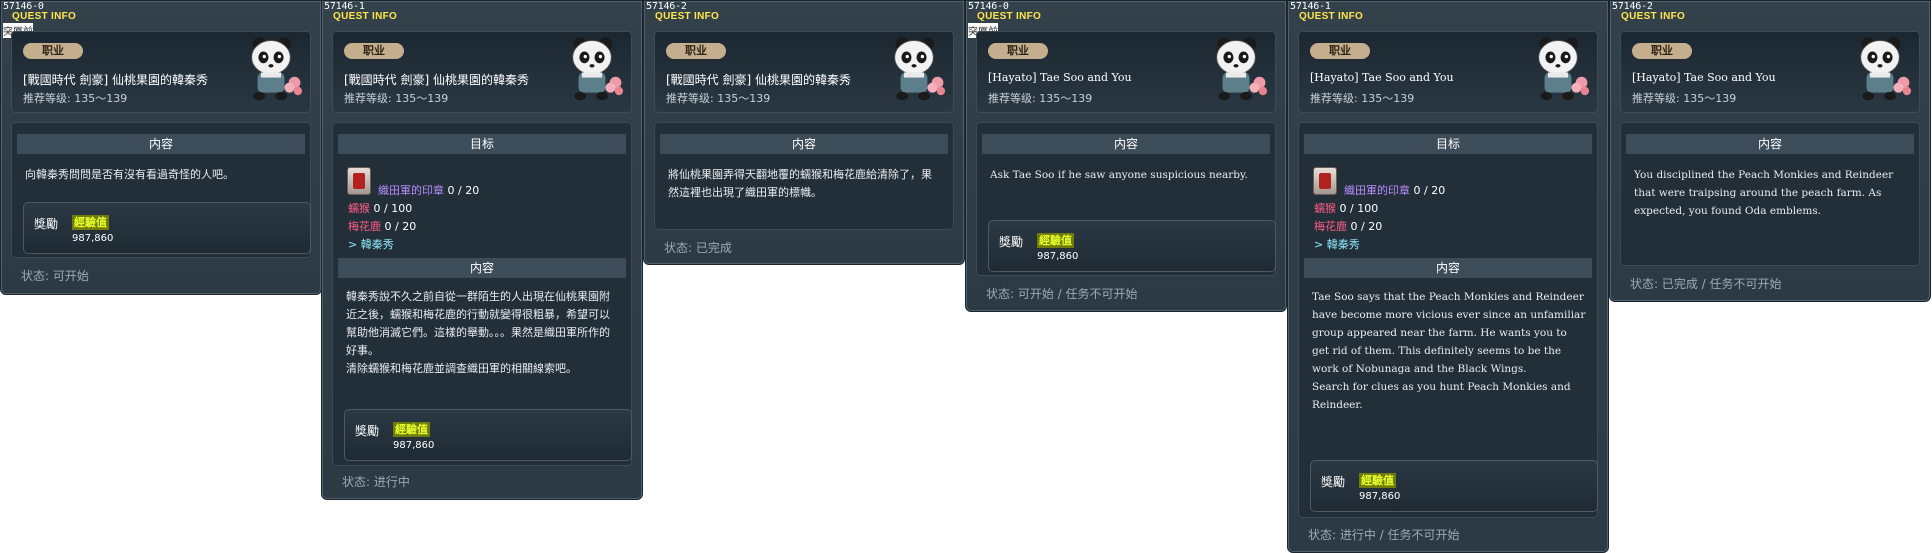 Image resolution: width=1932 pixels, height=553 pixels. I want to click on content-text: 將仙桃果園弄得天翻地覆的蠕猴和梅花鹿給清除了，果然這裡也出現了織田軍的標幟。, so click(800, 183).